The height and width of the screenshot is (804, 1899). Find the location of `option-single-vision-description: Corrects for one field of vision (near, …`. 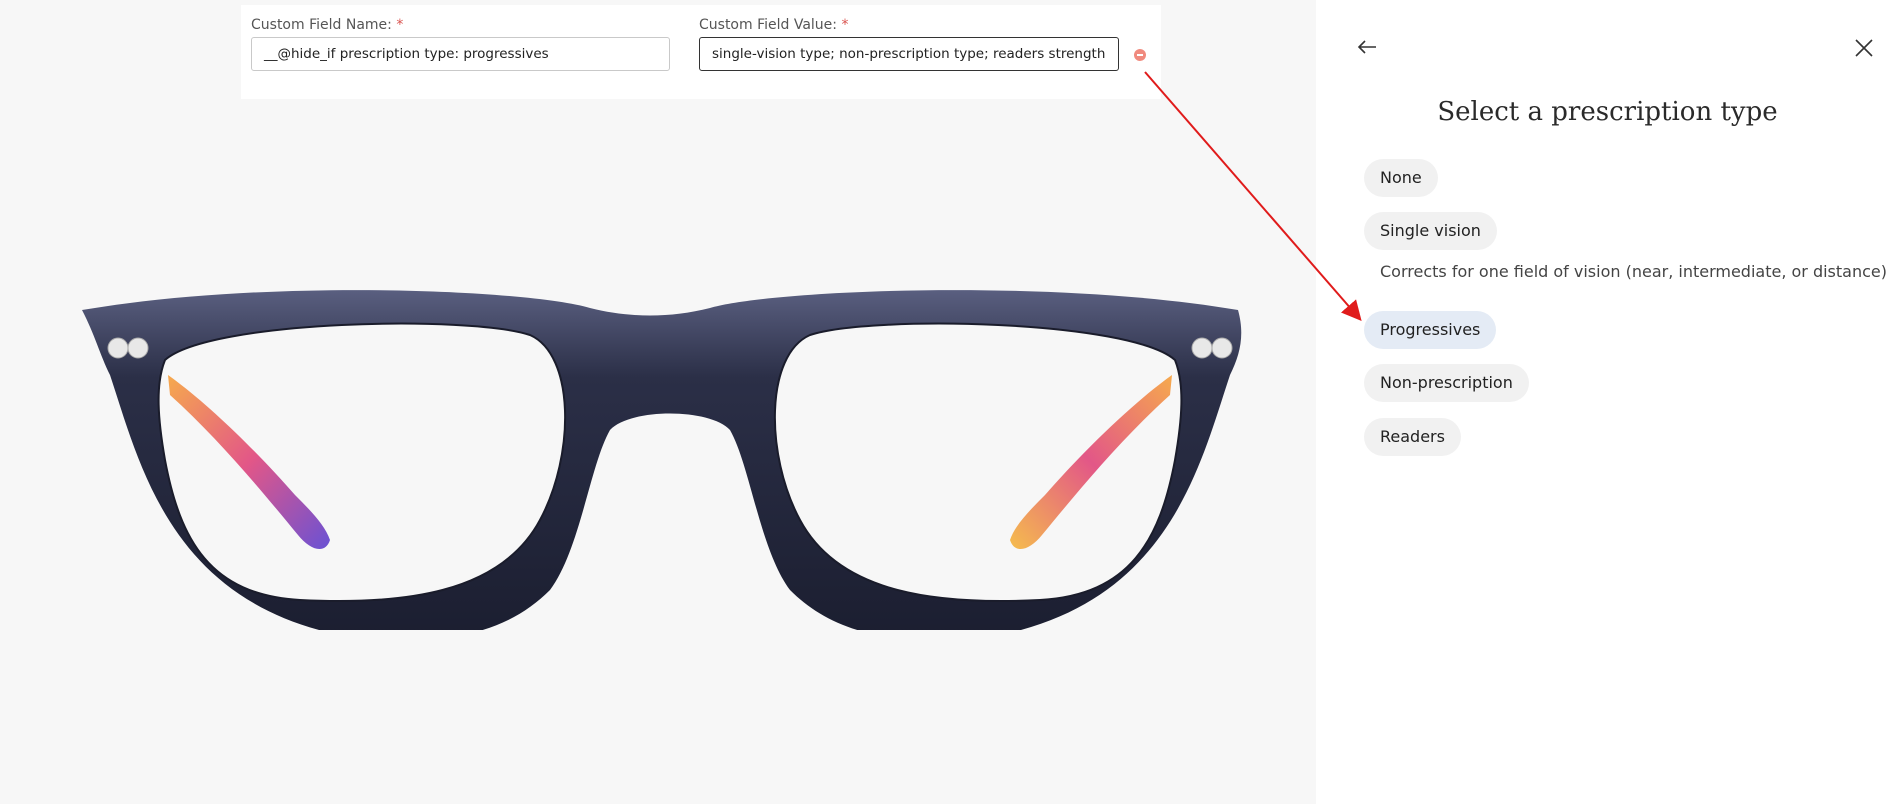

option-single-vision-description: Corrects for one field of vision (near, … is located at coordinates (1633, 271).